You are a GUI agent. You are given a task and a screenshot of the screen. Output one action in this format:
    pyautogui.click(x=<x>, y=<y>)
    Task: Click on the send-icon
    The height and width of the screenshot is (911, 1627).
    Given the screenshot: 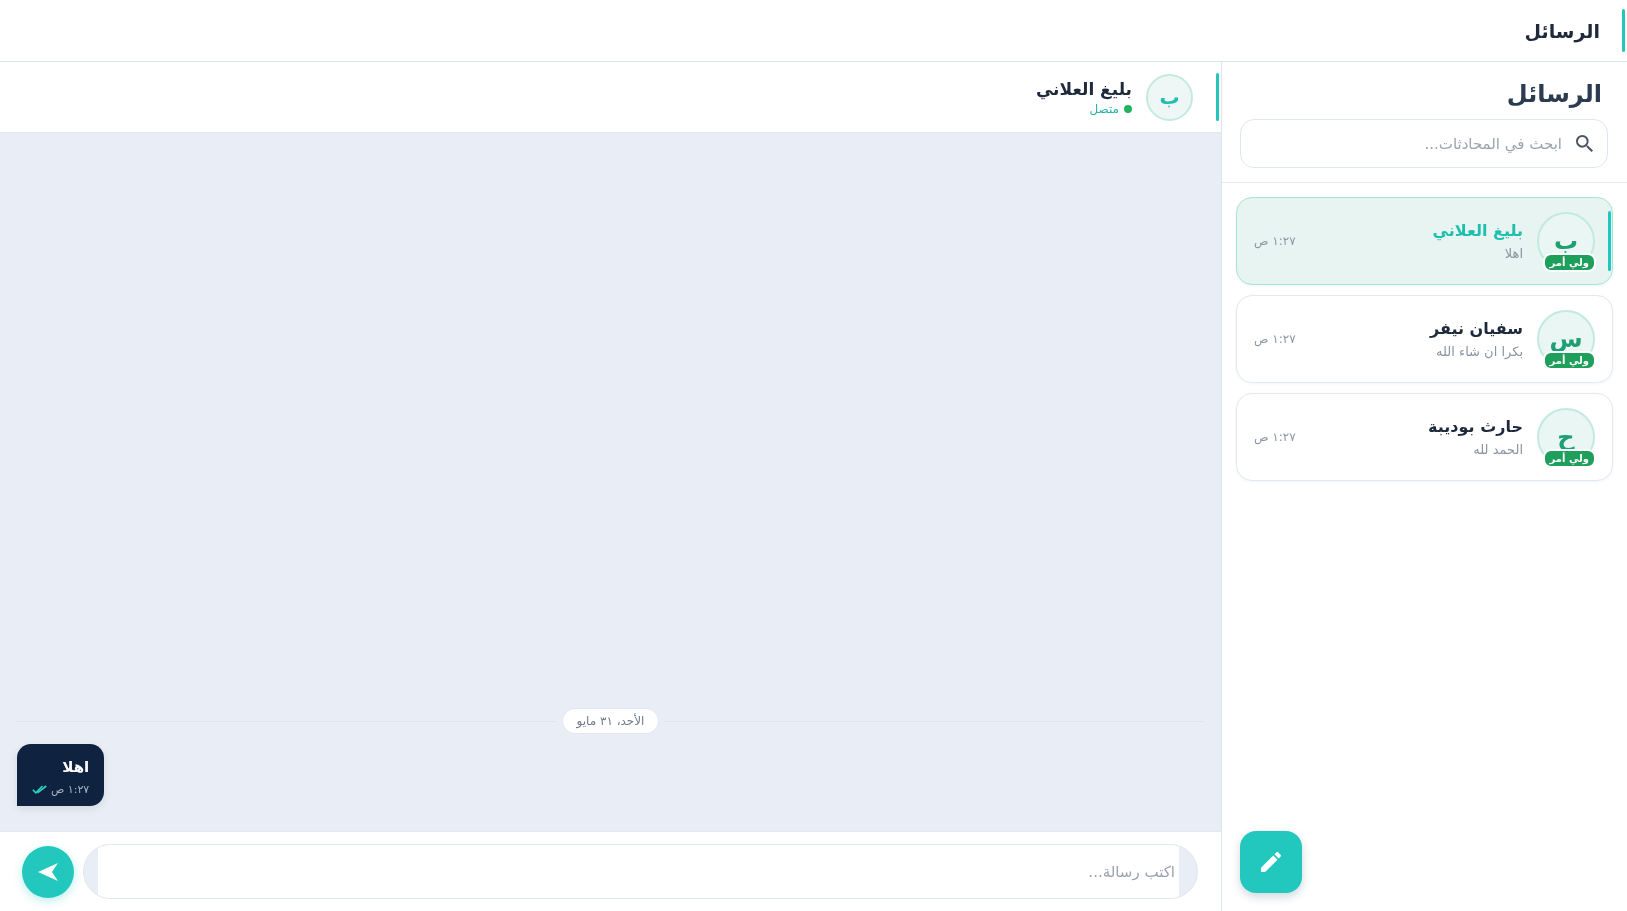 What is the action you would take?
    pyautogui.click(x=48, y=871)
    